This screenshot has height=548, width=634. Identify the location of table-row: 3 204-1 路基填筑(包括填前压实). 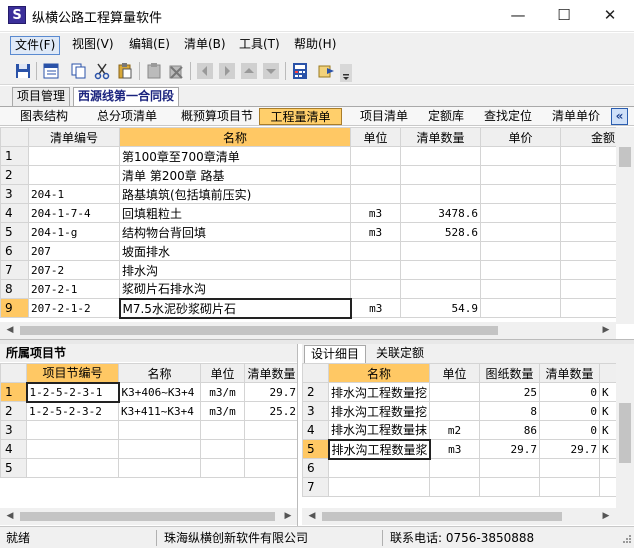
(317, 194).